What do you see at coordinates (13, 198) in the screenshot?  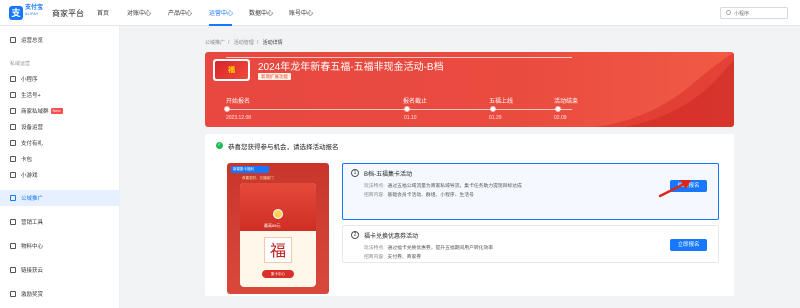 I see `promo-icon` at bounding box center [13, 198].